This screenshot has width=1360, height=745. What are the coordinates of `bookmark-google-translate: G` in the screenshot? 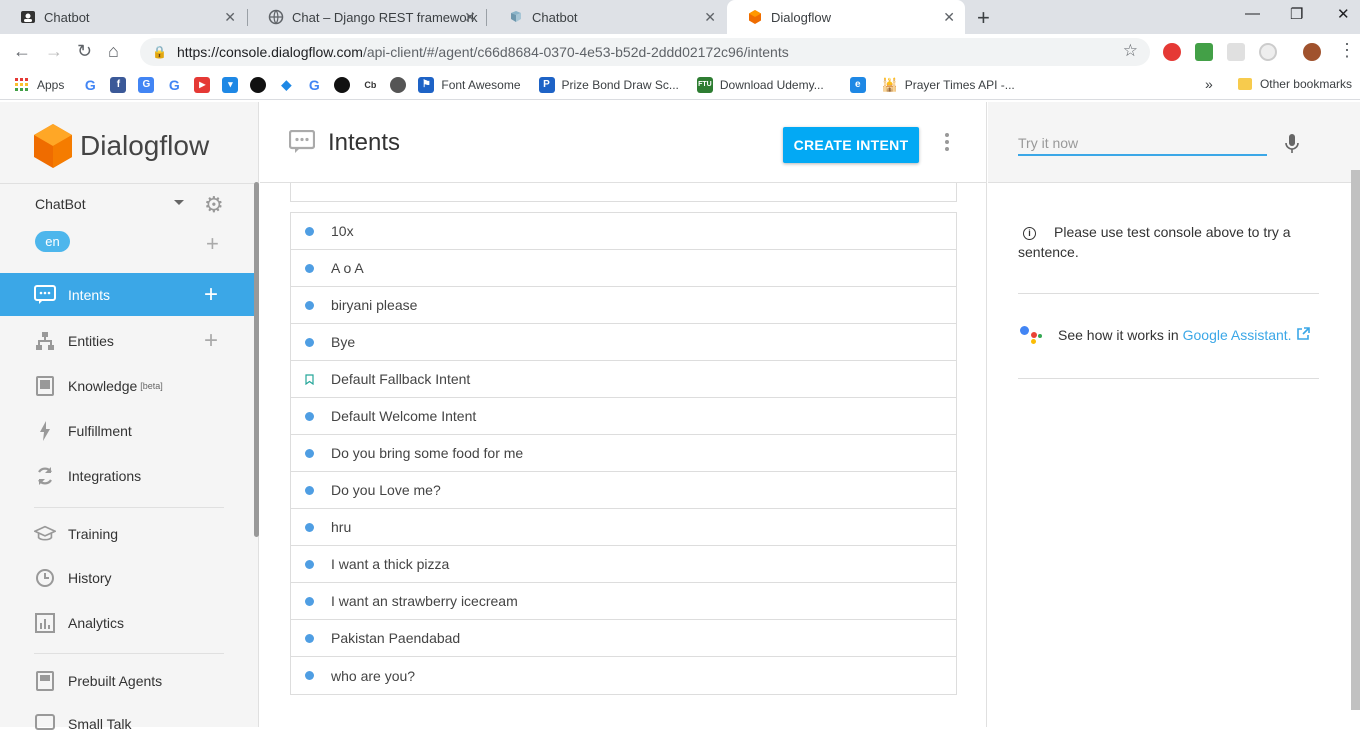 It's located at (146, 84).